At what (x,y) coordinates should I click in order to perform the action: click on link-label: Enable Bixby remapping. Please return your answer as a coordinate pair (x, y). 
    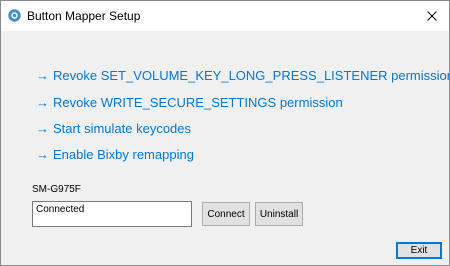
    Looking at the image, I should click on (123, 154).